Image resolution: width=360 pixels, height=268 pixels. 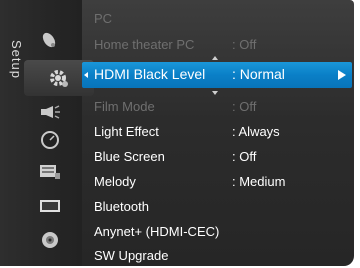 I want to click on menu-item-value: : Medium, so click(x=259, y=181).